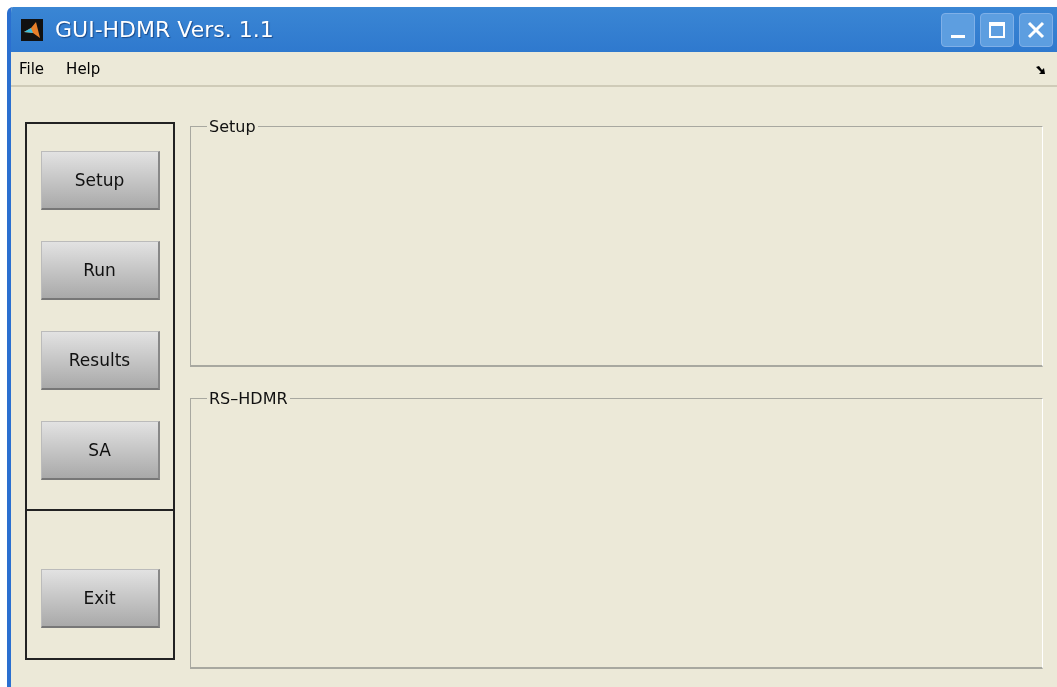 This screenshot has height=687, width=1057. I want to click on nav-button: SA, so click(100, 450).